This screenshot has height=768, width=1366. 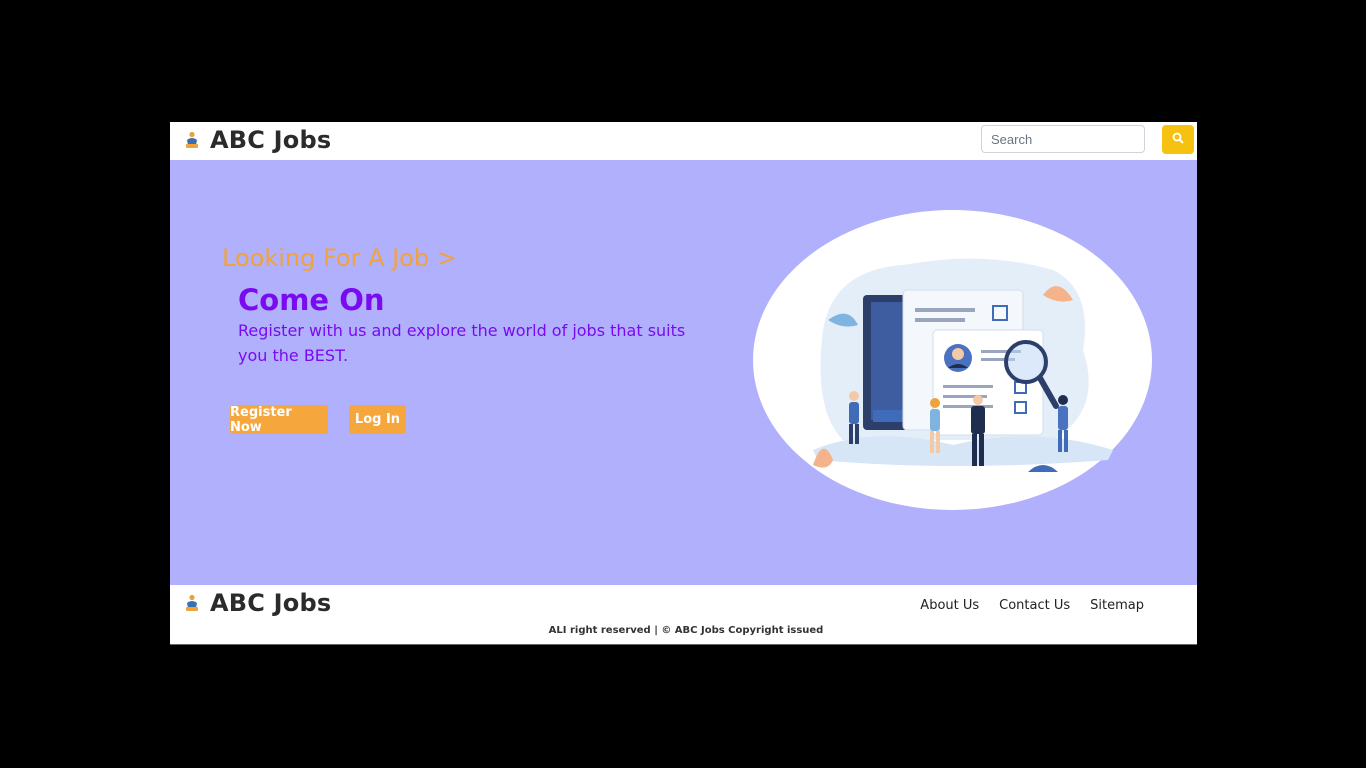 I want to click on brand-link: ABC Jobs, so click(x=257, y=140).